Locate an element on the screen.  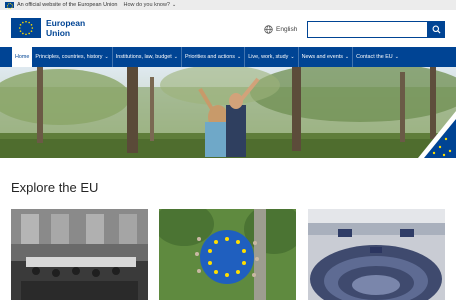
explore-card-history is located at coordinates (79, 254).